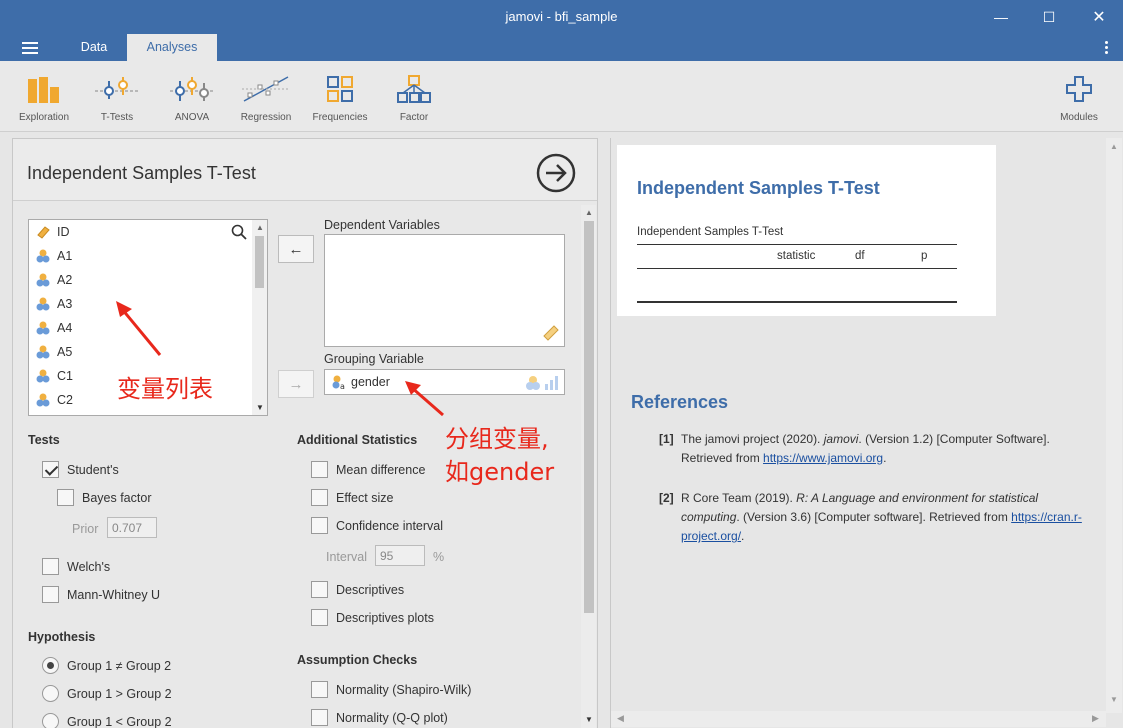 The image size is (1123, 728). Describe the element at coordinates (53, 280) in the screenshot. I see `list-item: A2` at that location.